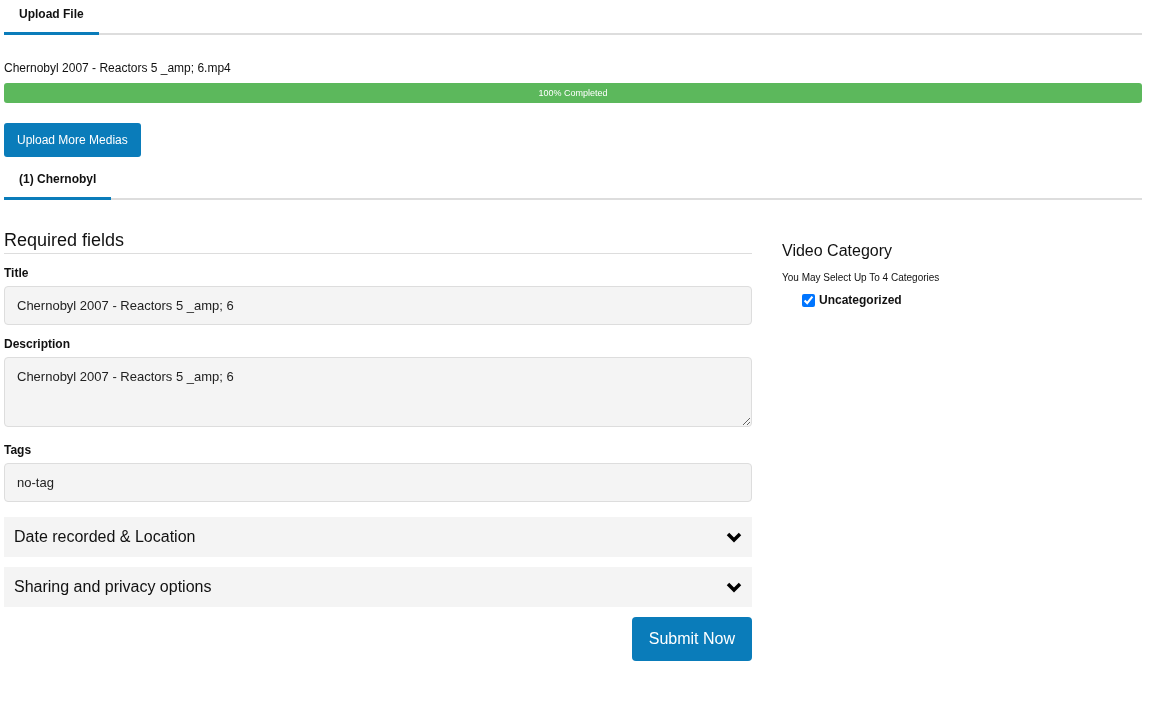  I want to click on category-checkbox, so click(808, 300).